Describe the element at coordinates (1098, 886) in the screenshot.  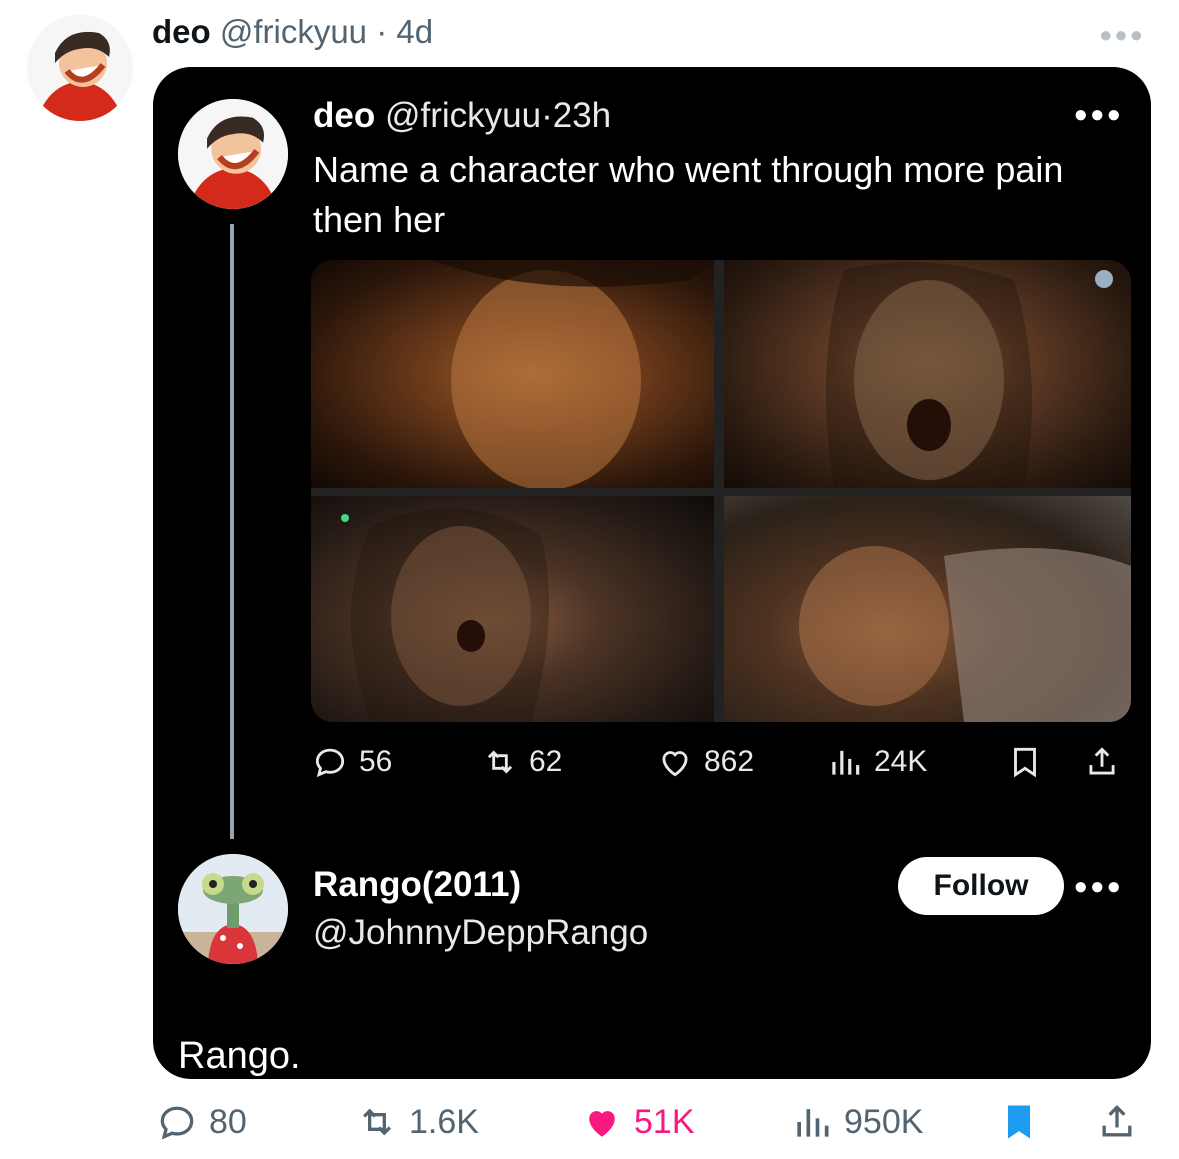
I see `reply-more-icon: ●●●` at that location.